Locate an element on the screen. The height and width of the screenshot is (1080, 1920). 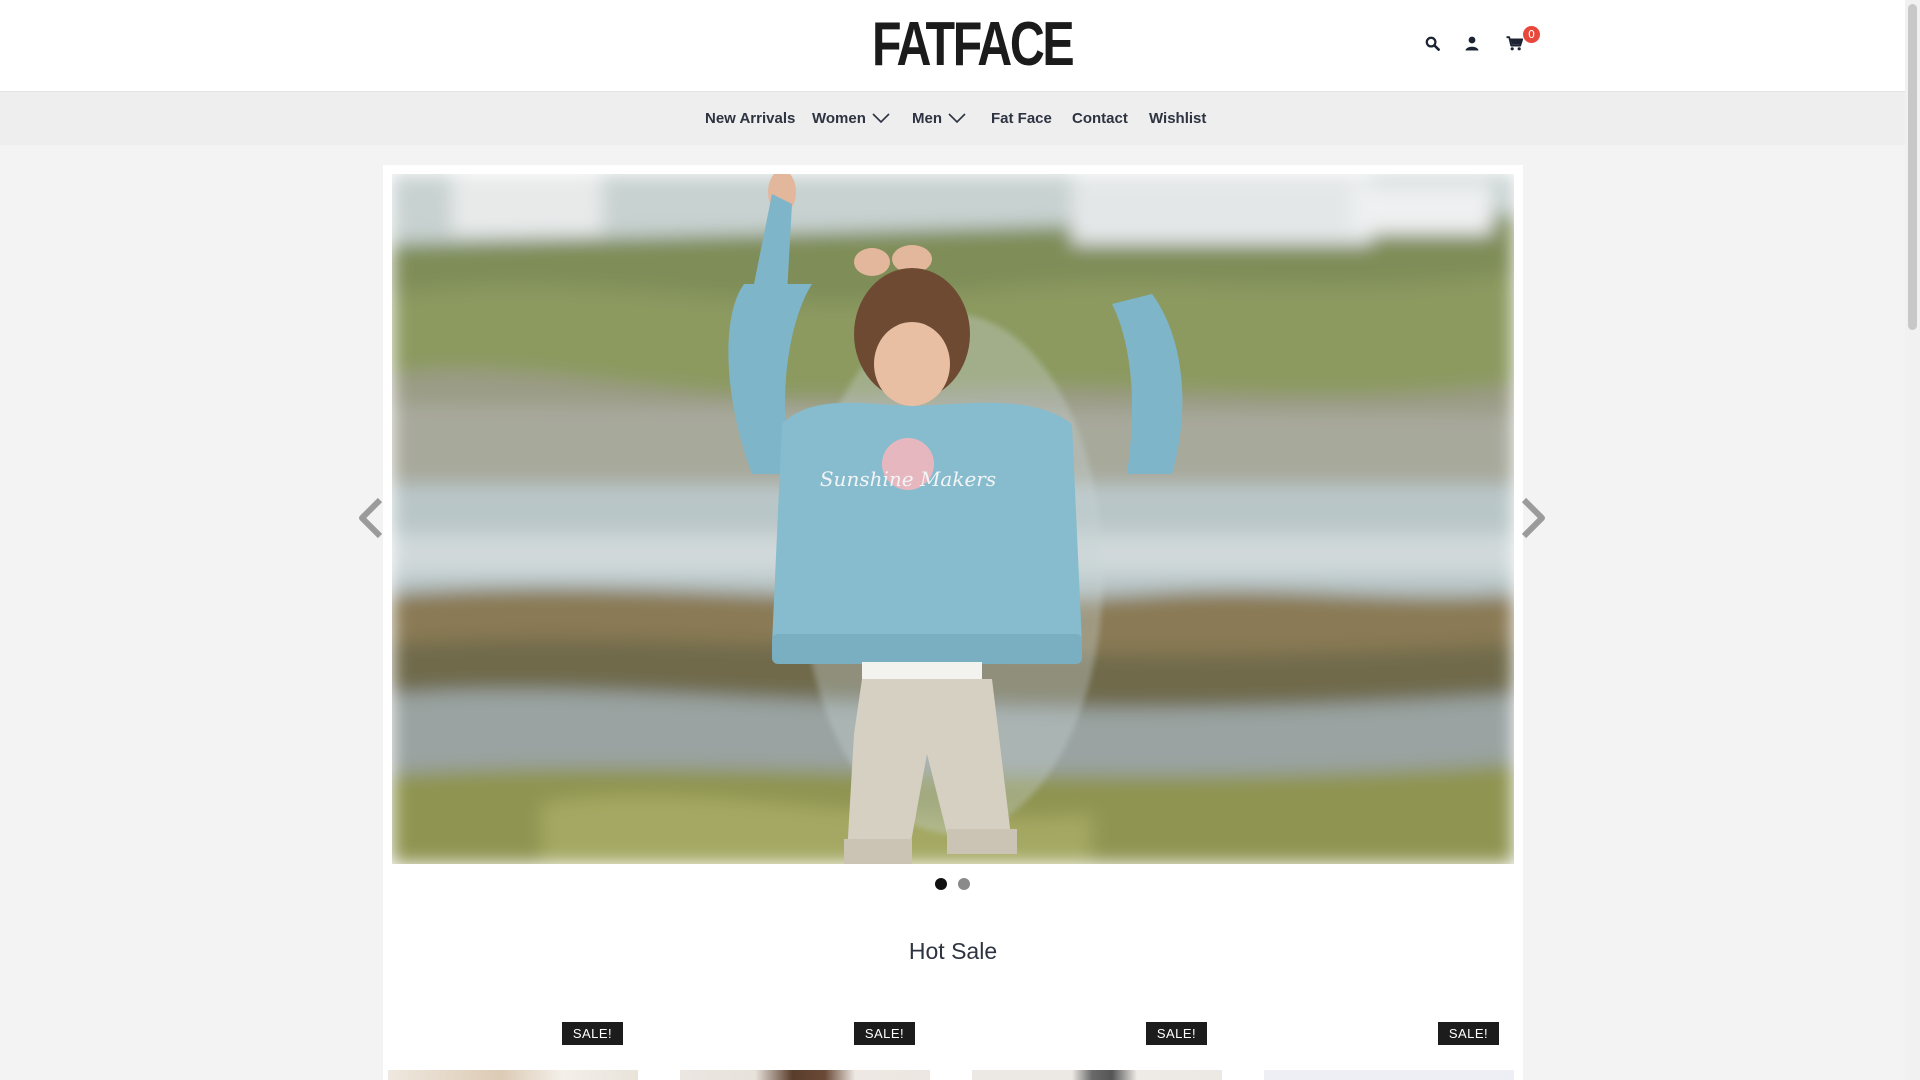
nav-item-women: Women is located at coordinates (851, 119).